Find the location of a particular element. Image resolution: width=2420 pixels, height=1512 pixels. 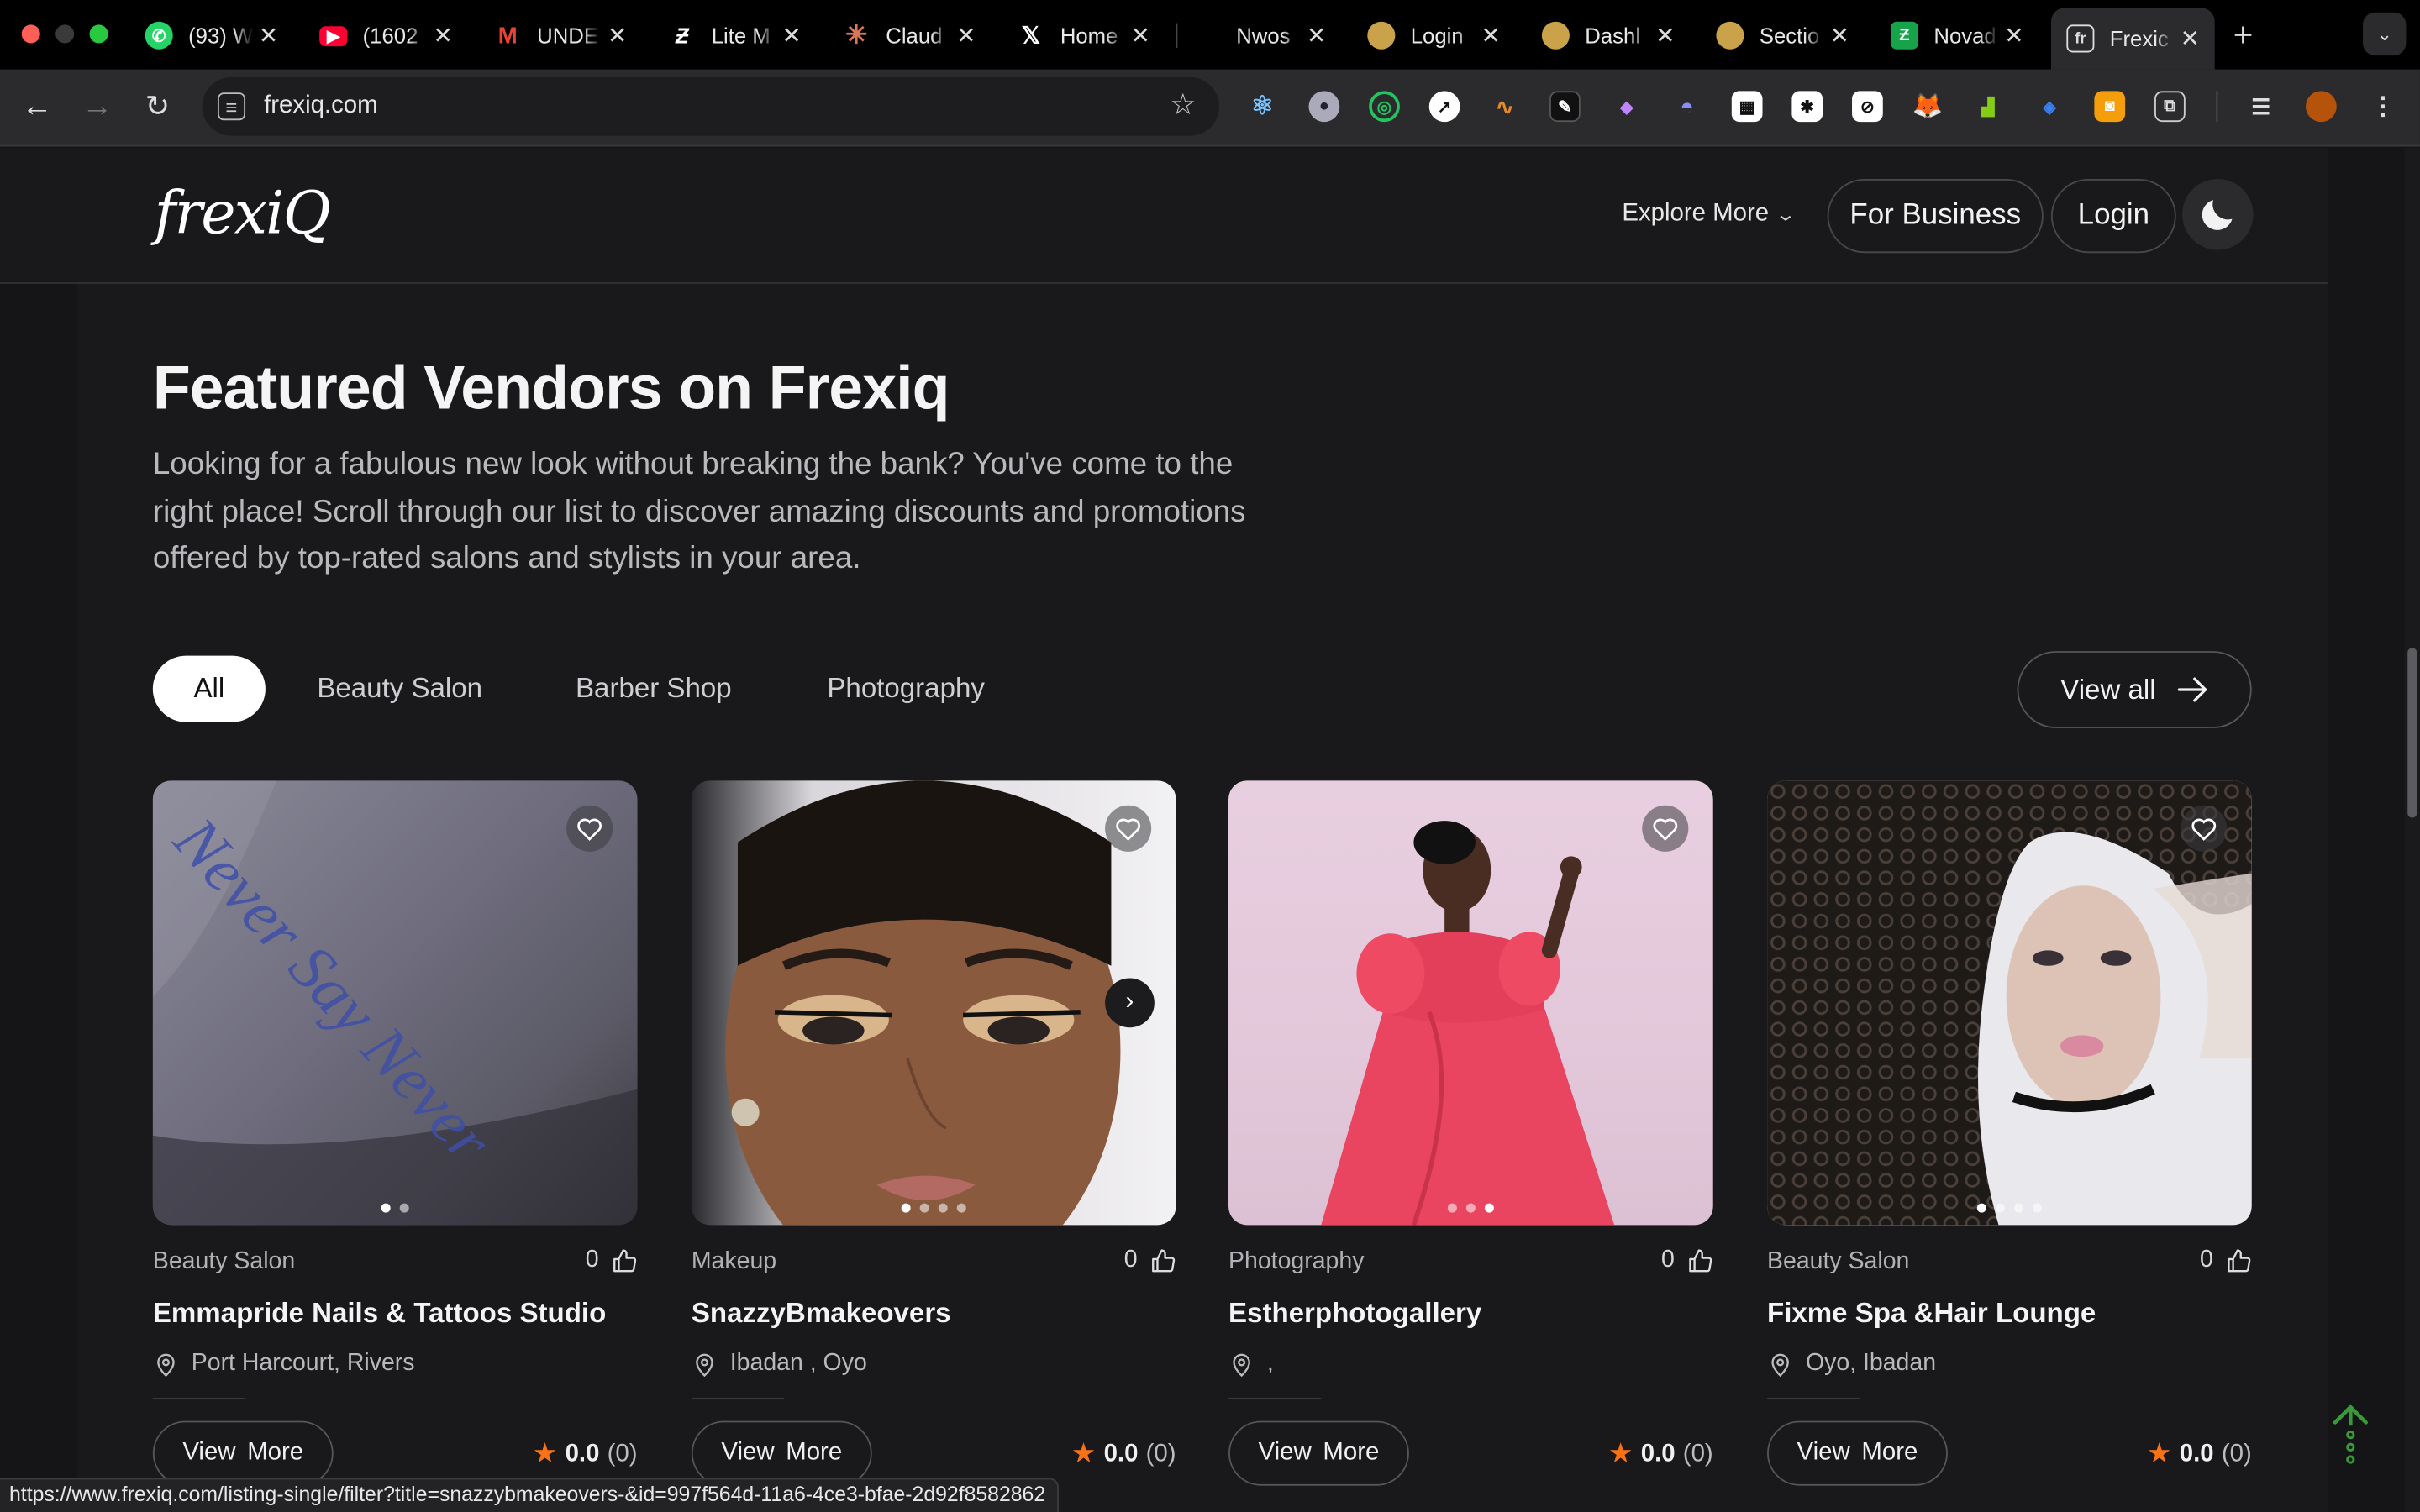

vendor-name: Fixme Spa &Hair Lounge is located at coordinates (1931, 1314).